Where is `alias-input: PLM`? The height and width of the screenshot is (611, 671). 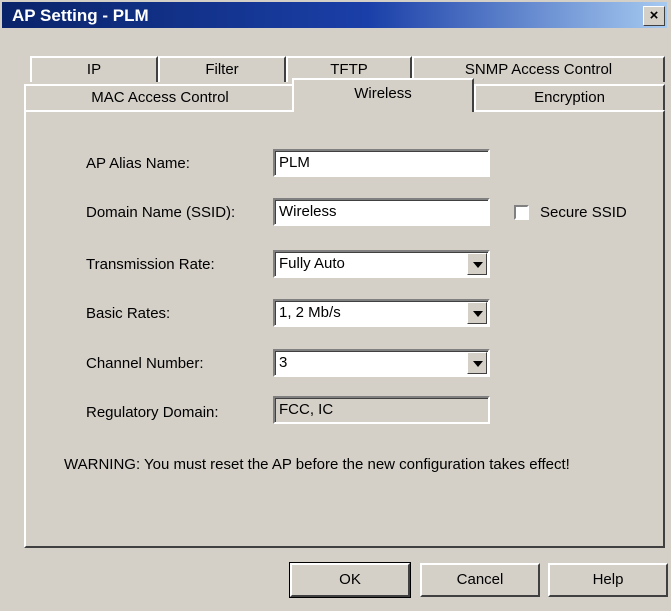 alias-input: PLM is located at coordinates (381, 163).